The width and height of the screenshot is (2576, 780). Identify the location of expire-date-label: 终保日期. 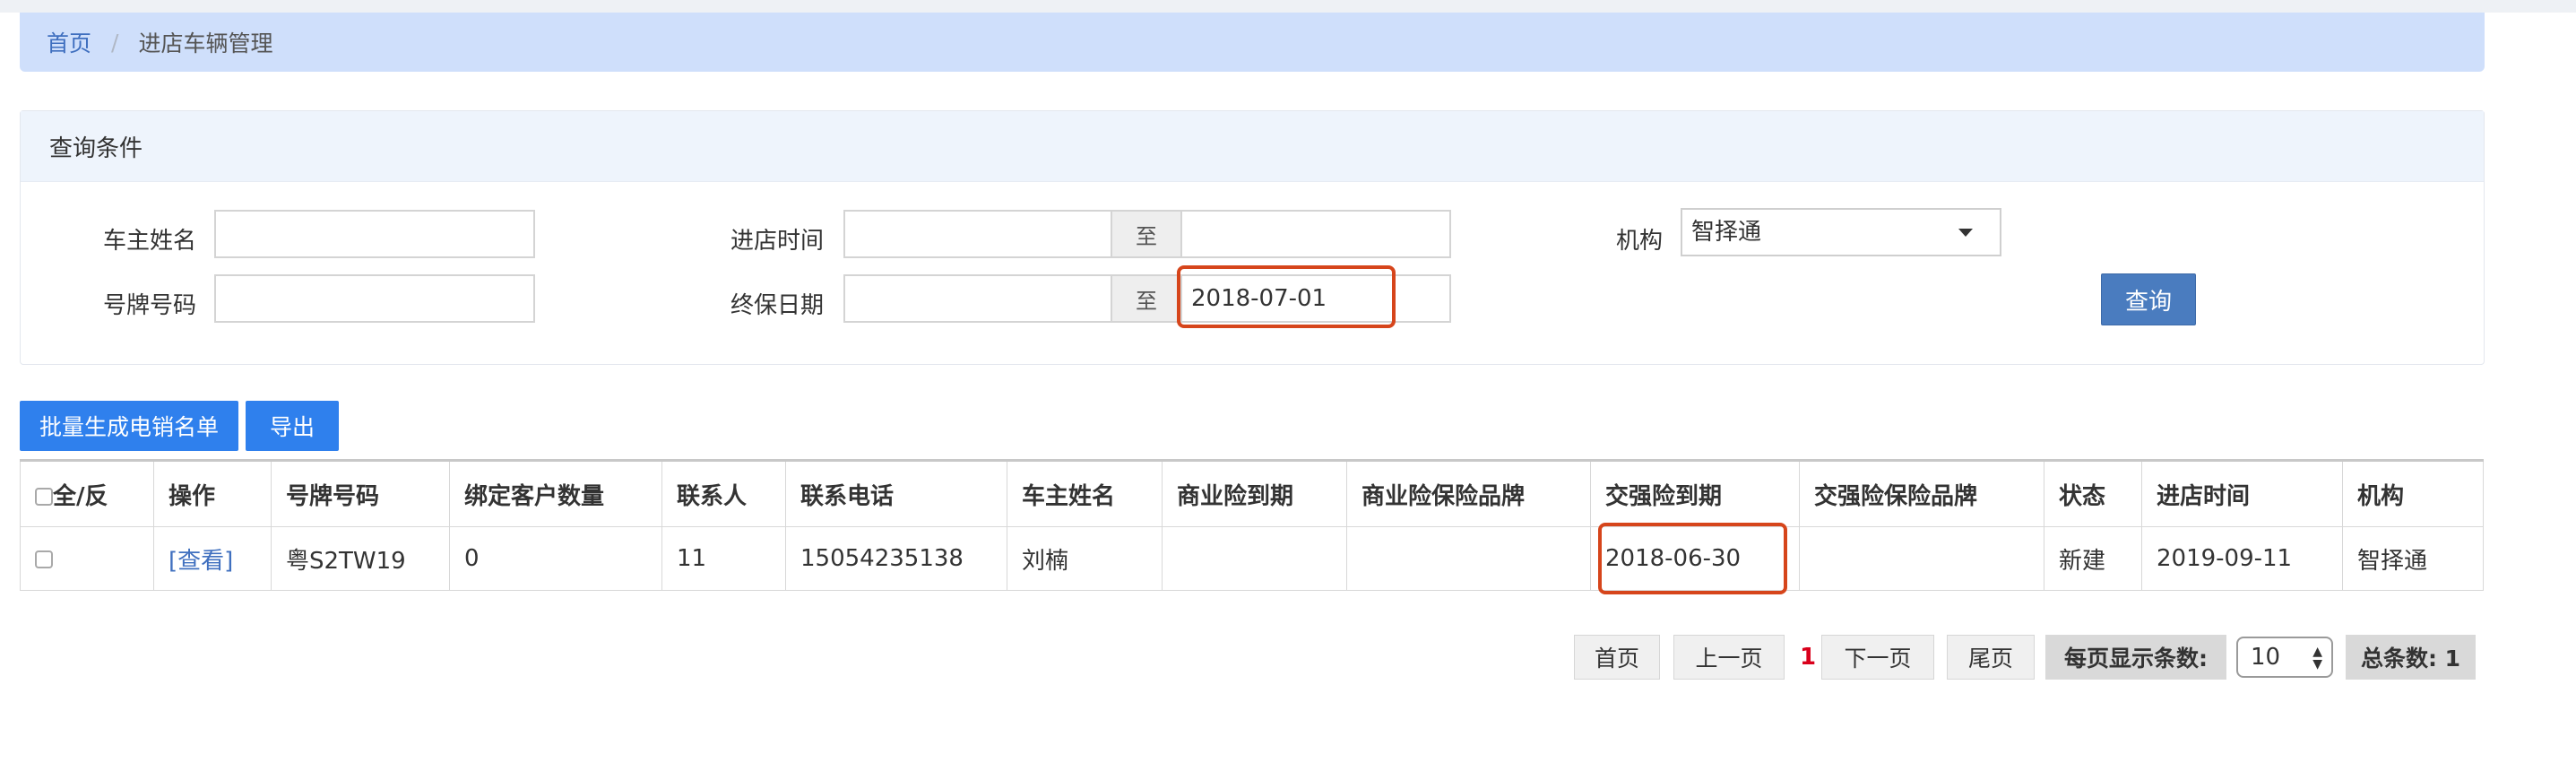
(777, 305).